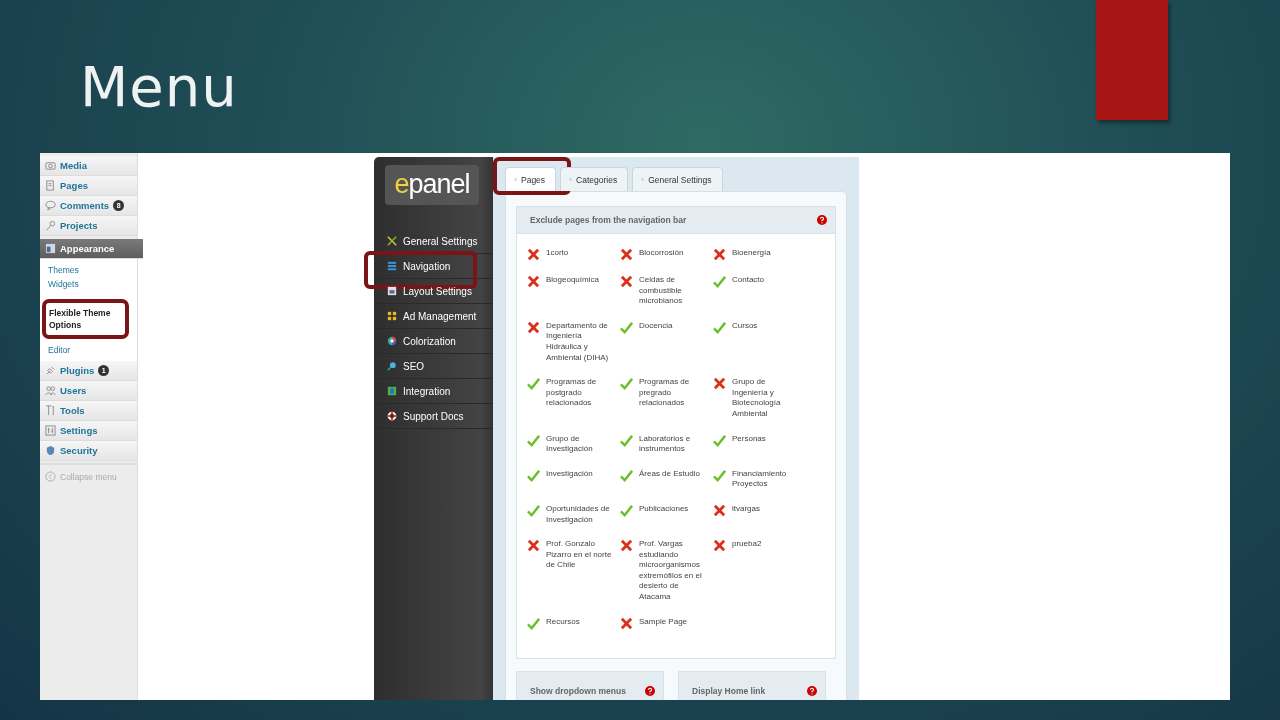 The image size is (1280, 720). Describe the element at coordinates (573, 514) in the screenshot. I see `page-toggle: Oportunidades de Investigación` at that location.